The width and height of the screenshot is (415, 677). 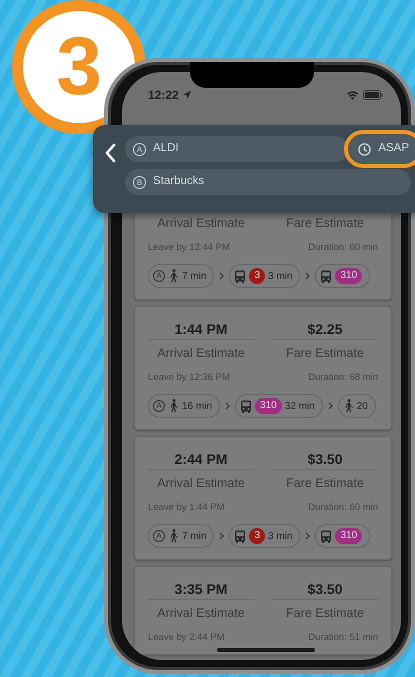 I want to click on destination-text: Starbucks, so click(x=178, y=182).